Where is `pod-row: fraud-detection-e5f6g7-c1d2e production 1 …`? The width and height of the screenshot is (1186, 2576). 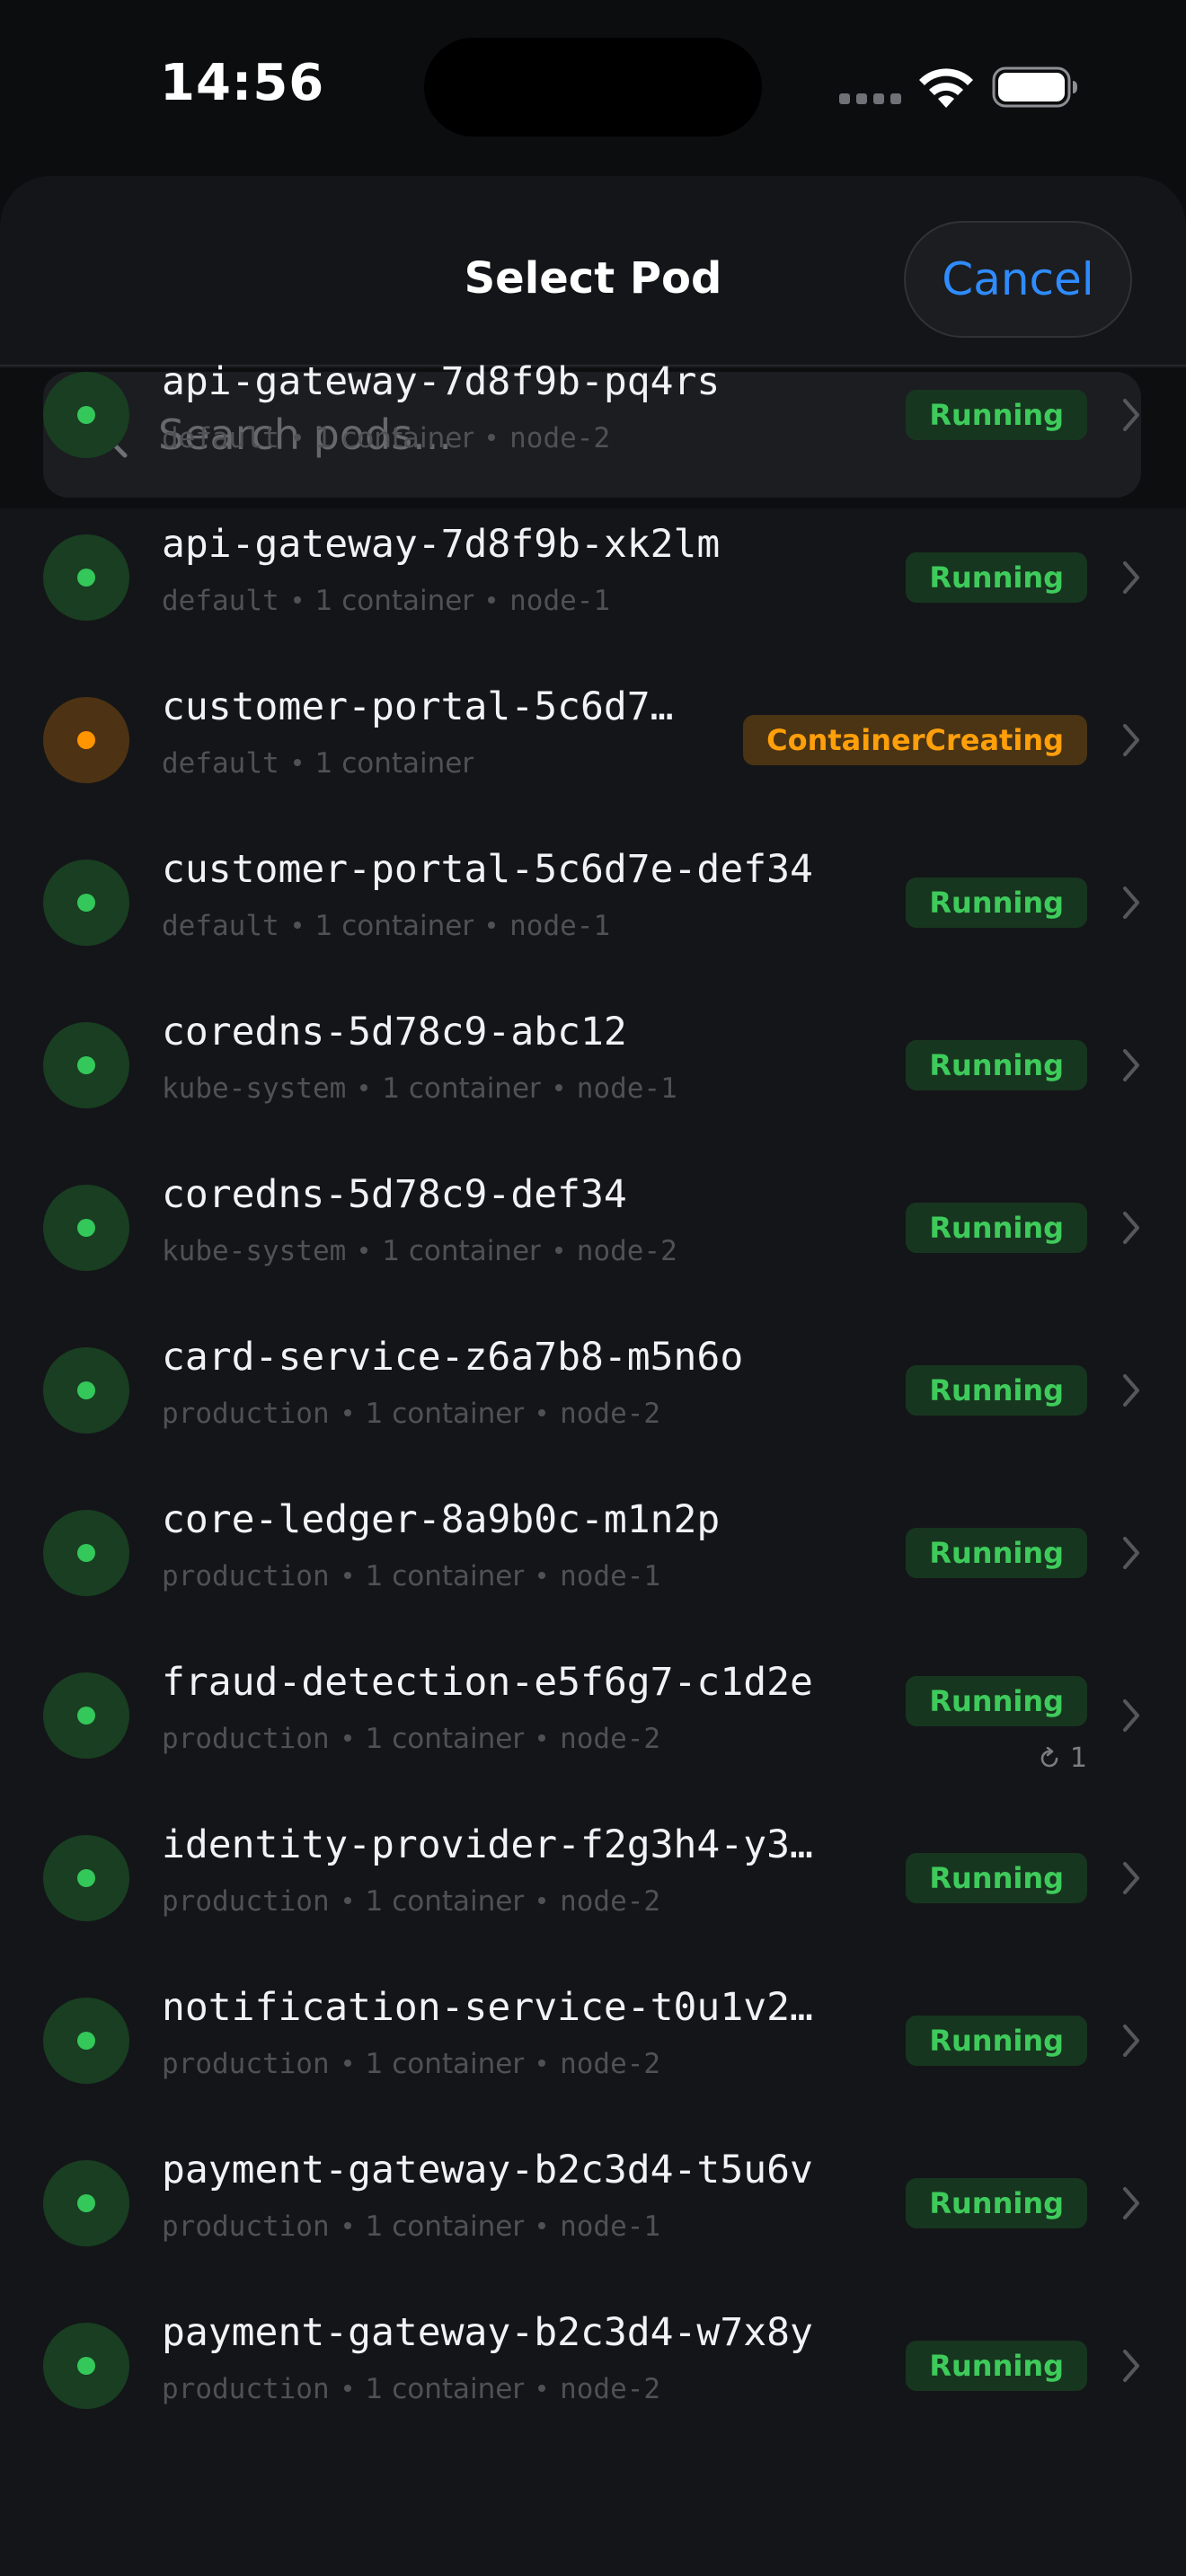
pod-row: fraud-detection-e5f6g7-c1d2e production 1 … is located at coordinates (593, 1716).